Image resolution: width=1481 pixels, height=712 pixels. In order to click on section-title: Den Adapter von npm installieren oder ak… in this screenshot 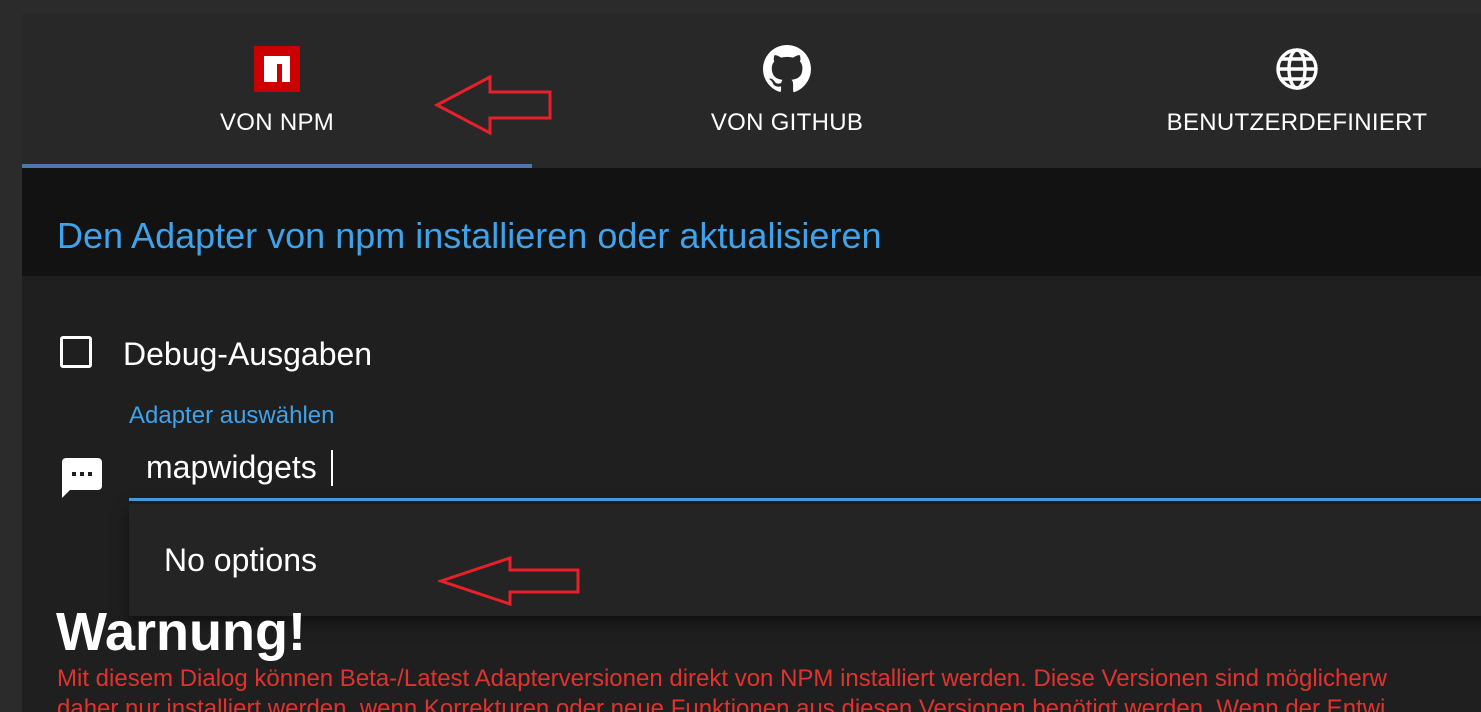, I will do `click(469, 235)`.